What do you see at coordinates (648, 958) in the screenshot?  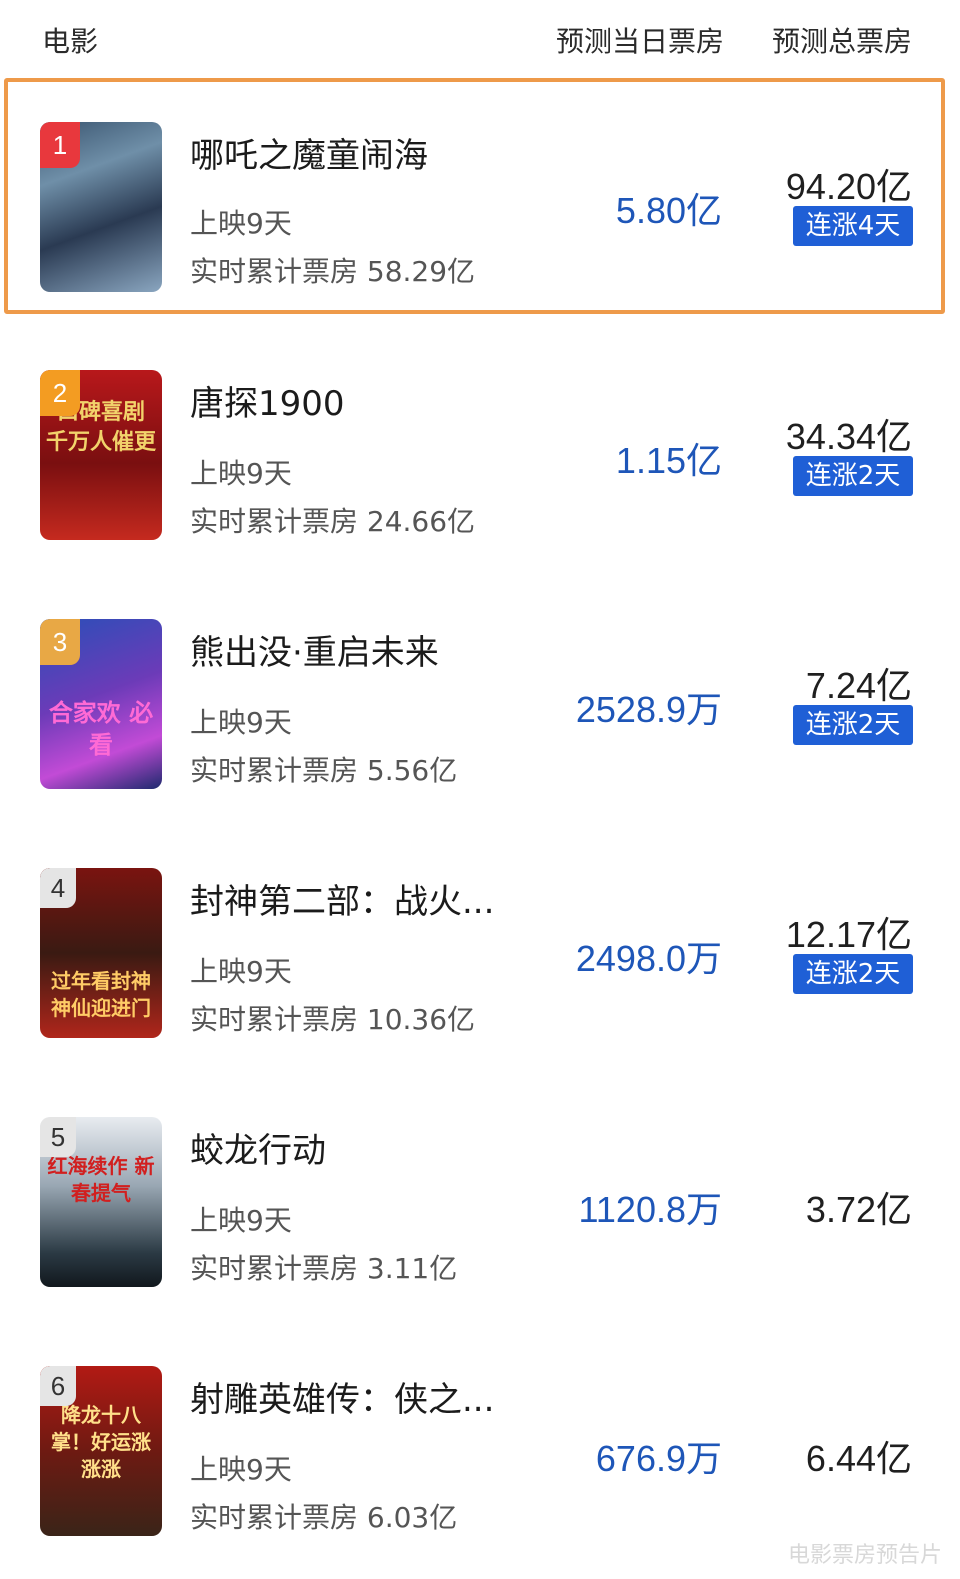 I see `predicted-daily-box-office: 2498.0万` at bounding box center [648, 958].